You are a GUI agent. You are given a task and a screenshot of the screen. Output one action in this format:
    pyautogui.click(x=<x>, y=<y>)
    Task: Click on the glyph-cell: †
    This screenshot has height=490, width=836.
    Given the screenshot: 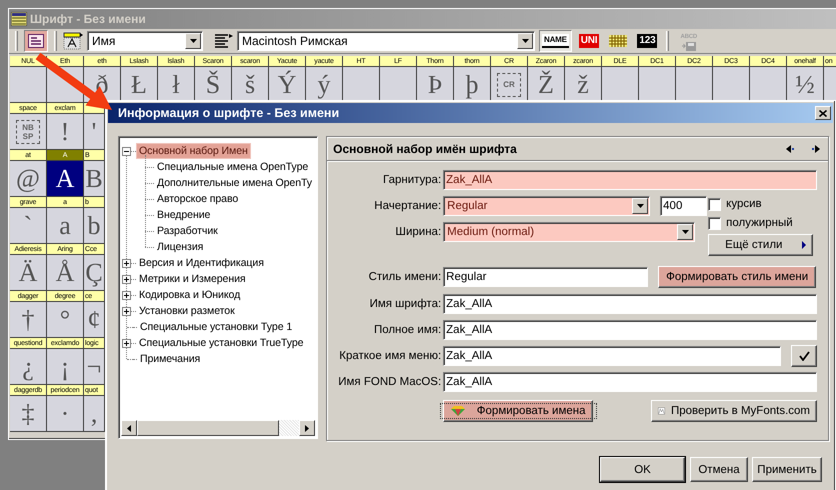 What is the action you would take?
    pyautogui.click(x=28, y=320)
    